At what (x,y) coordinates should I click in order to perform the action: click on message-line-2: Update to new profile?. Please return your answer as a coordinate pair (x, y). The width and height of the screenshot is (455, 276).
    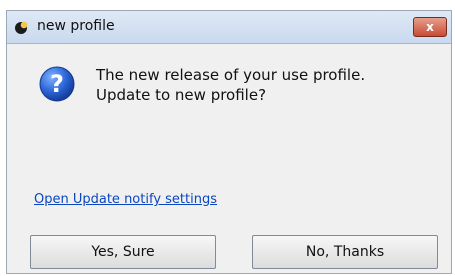
    Looking at the image, I should click on (181, 95).